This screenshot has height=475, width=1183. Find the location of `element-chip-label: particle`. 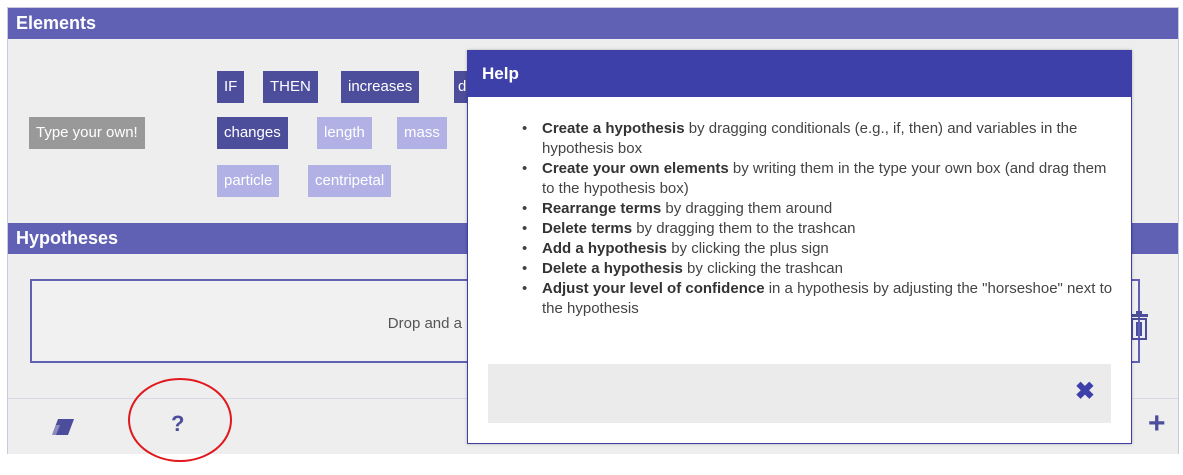

element-chip-label: particle is located at coordinates (248, 180).